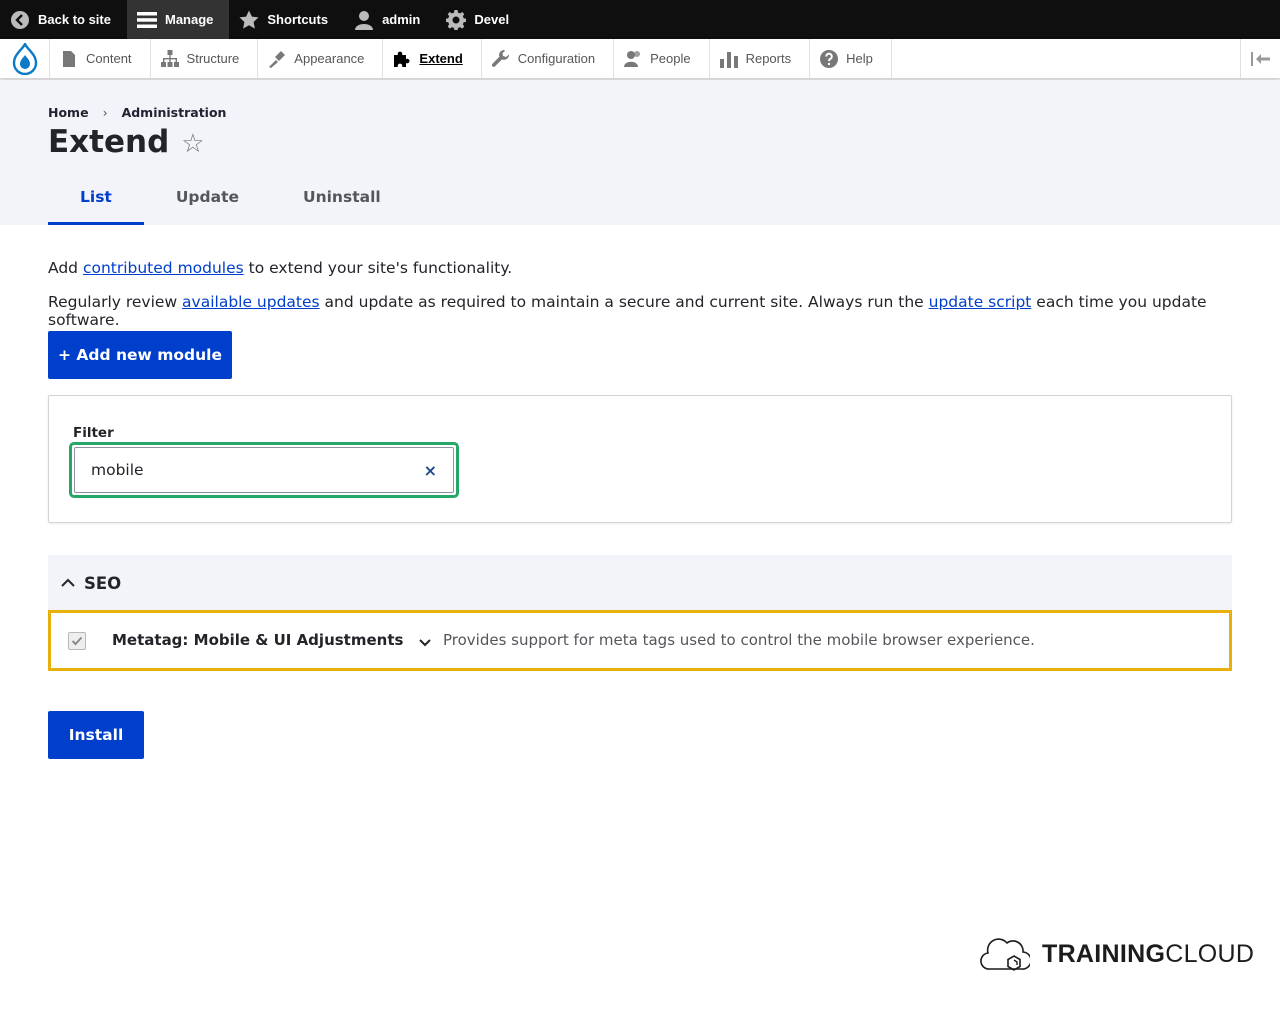  What do you see at coordinates (213, 58) in the screenshot?
I see `tray-item-label: Structure` at bounding box center [213, 58].